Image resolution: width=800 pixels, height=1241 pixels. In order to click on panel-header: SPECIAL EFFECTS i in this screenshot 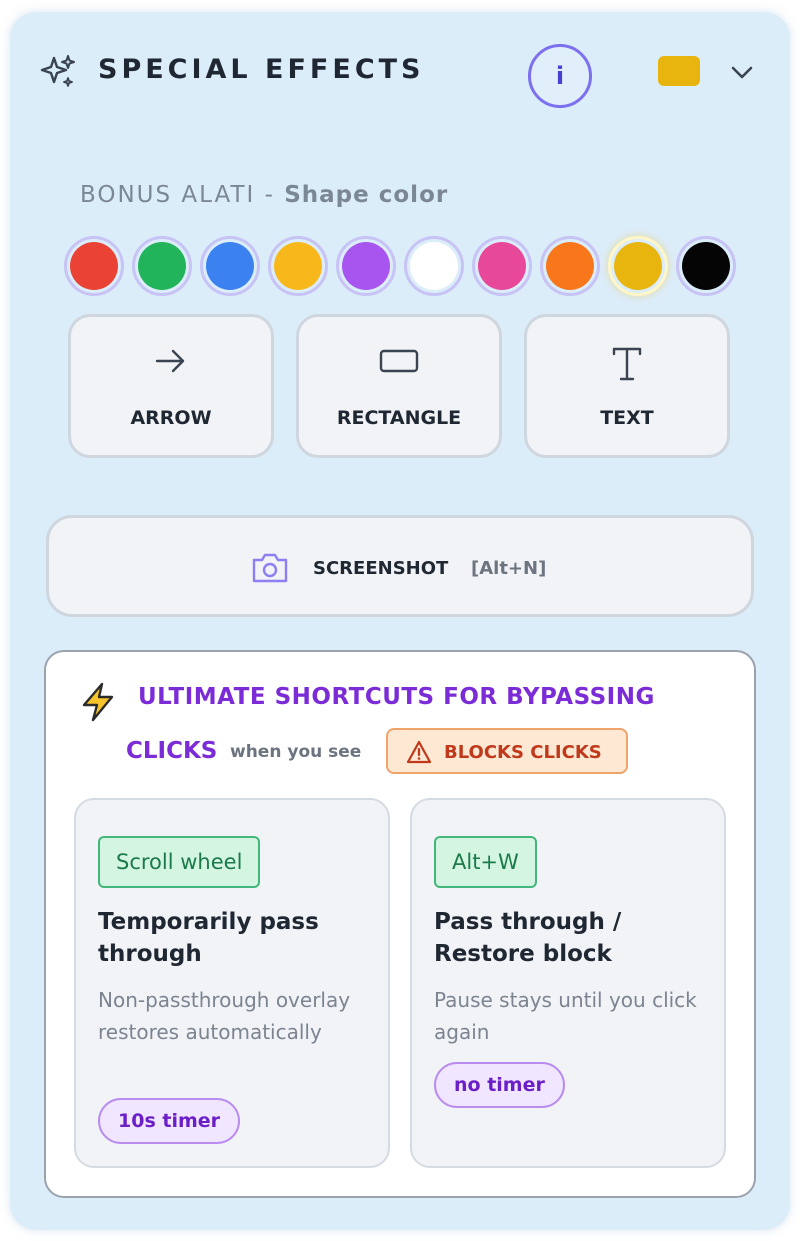, I will do `click(400, 72)`.